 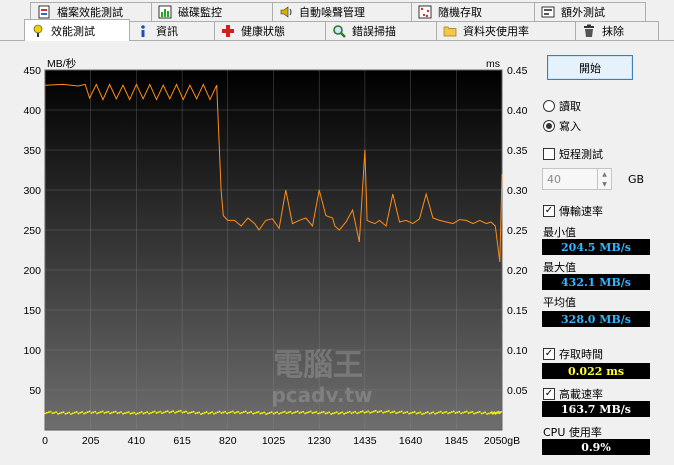 What do you see at coordinates (506, 30) in the screenshot?
I see `tab-folder-usage: 資料夾使用率` at bounding box center [506, 30].